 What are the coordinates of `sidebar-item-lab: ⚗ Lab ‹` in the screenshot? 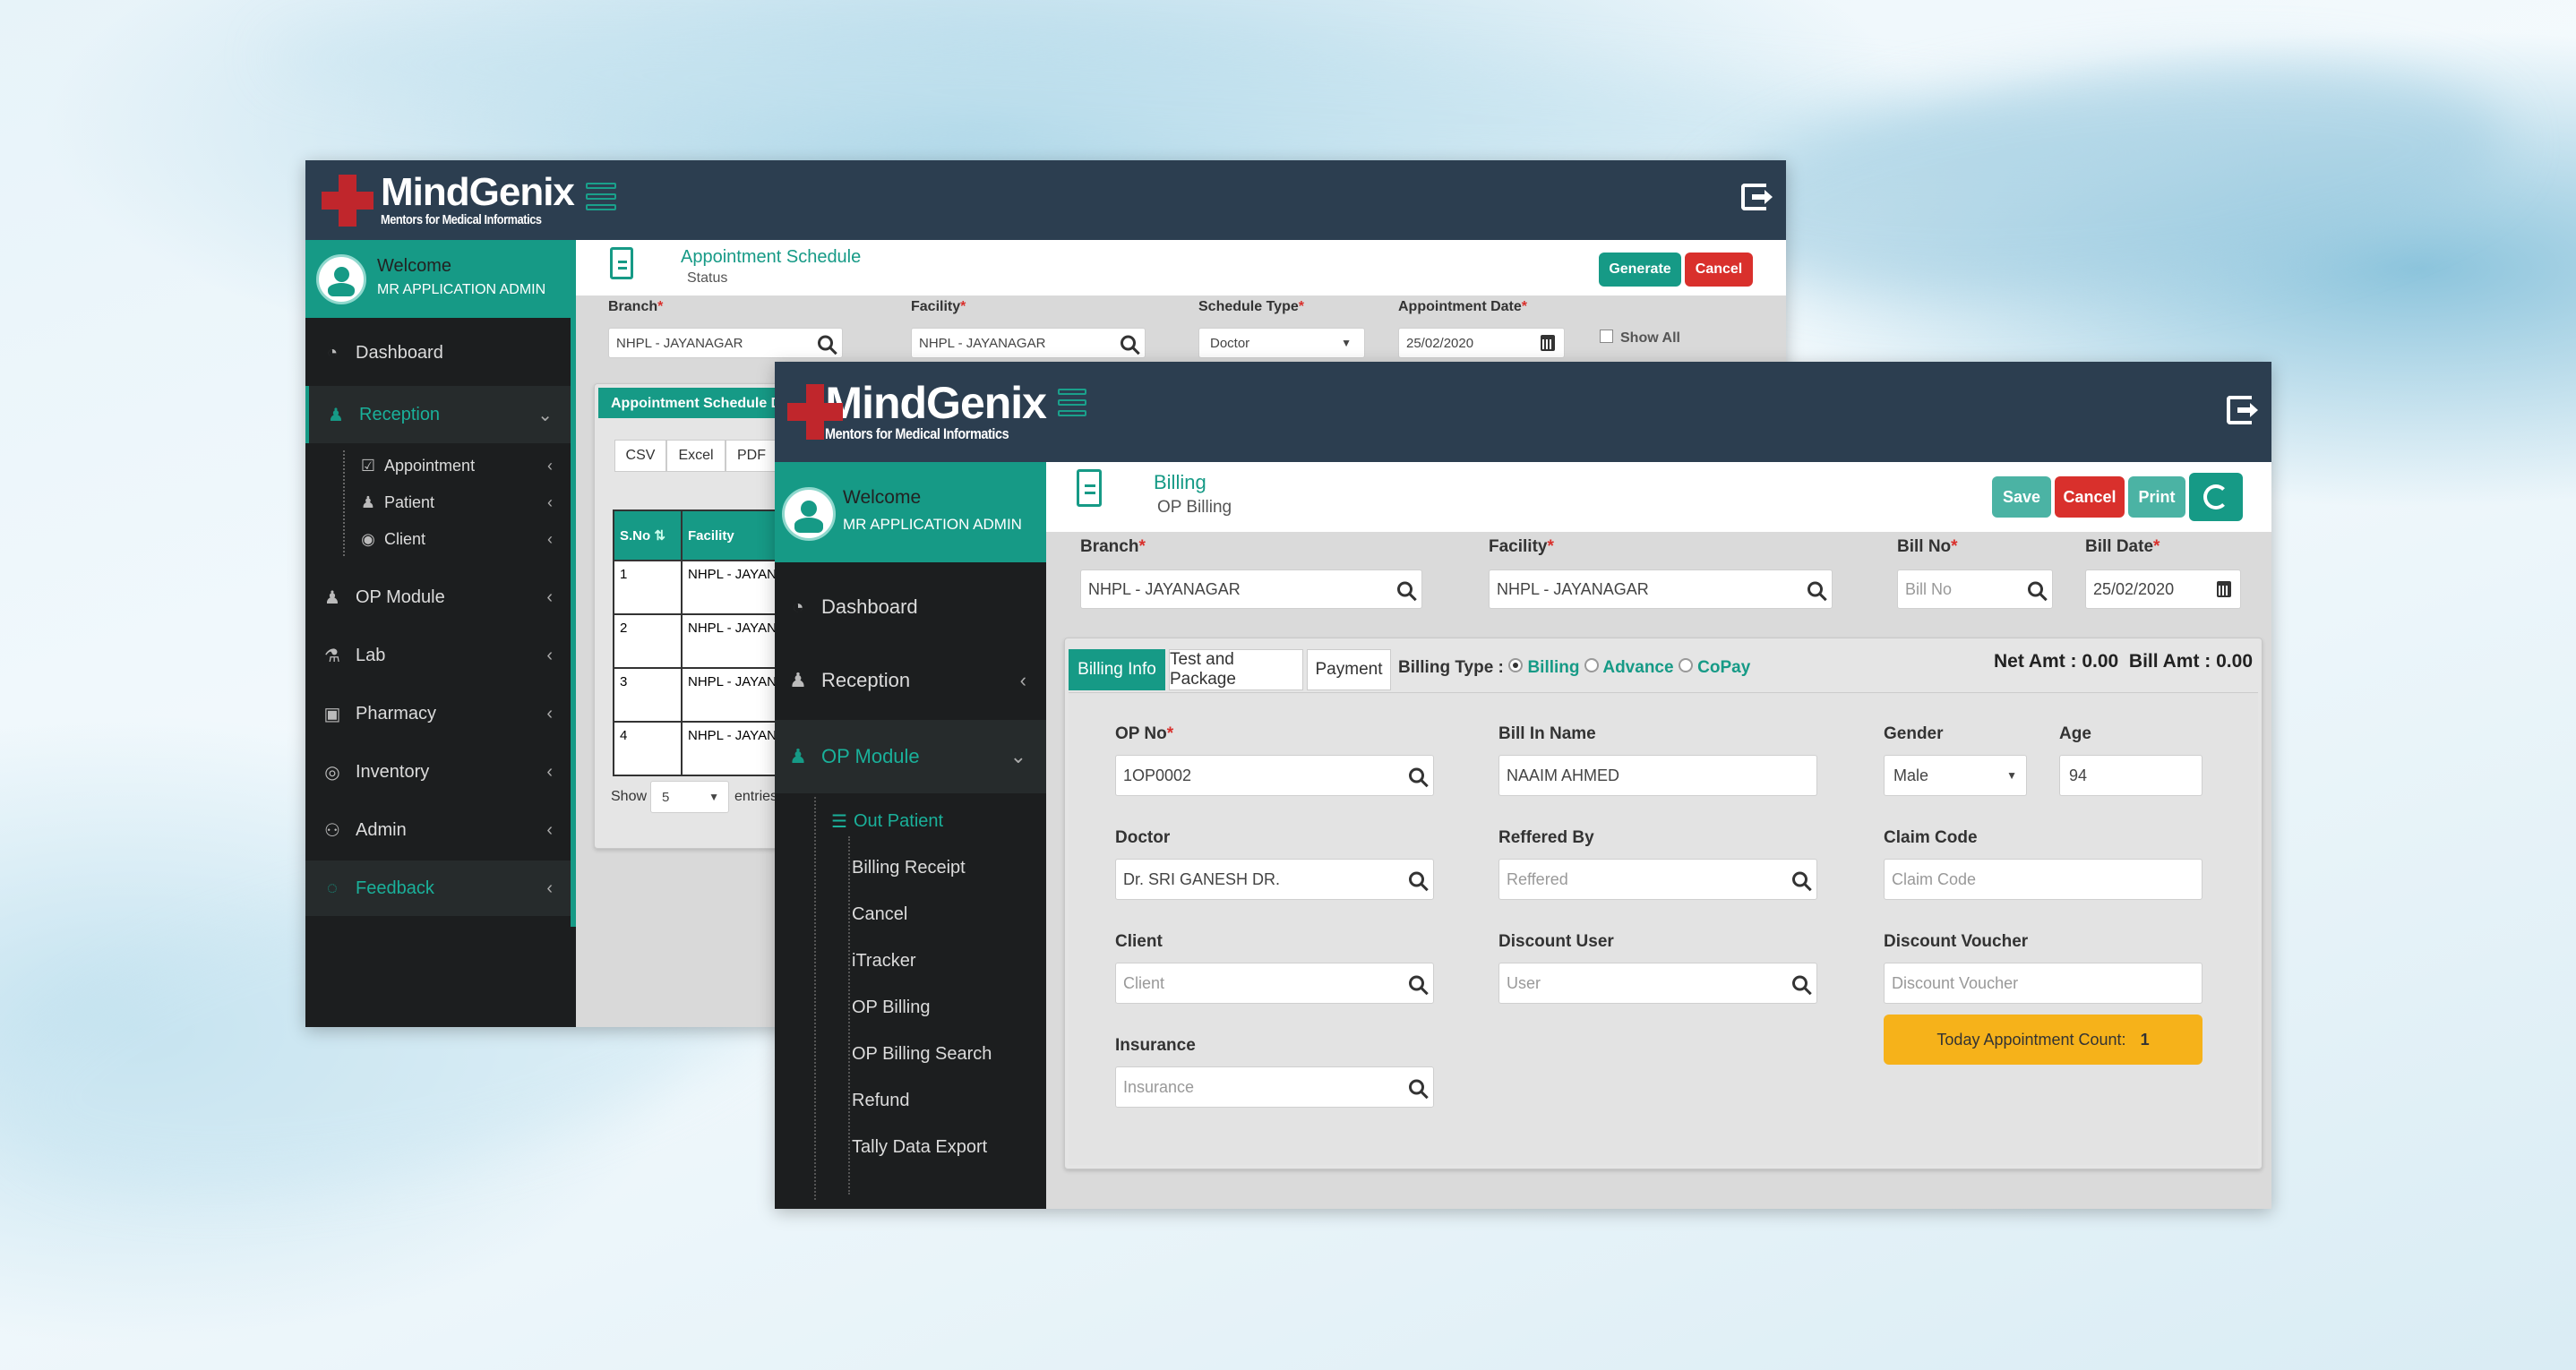 It's located at (440, 655).